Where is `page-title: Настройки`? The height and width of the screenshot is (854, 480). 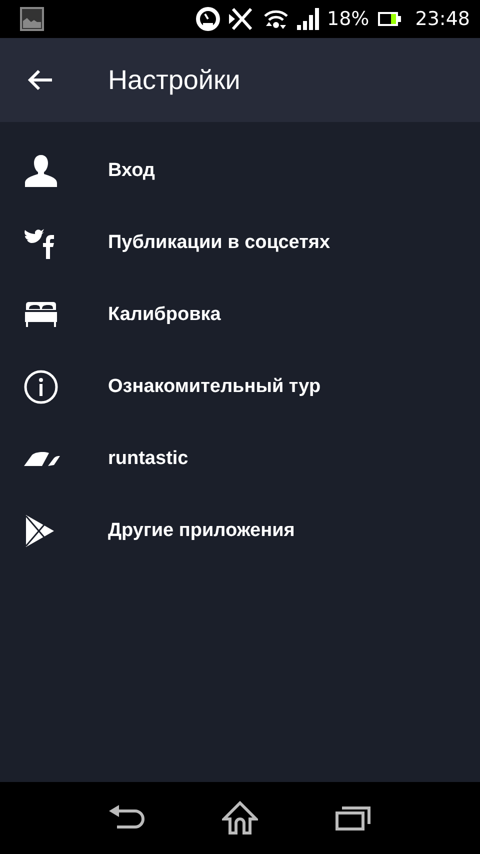
page-title: Настройки is located at coordinates (174, 80).